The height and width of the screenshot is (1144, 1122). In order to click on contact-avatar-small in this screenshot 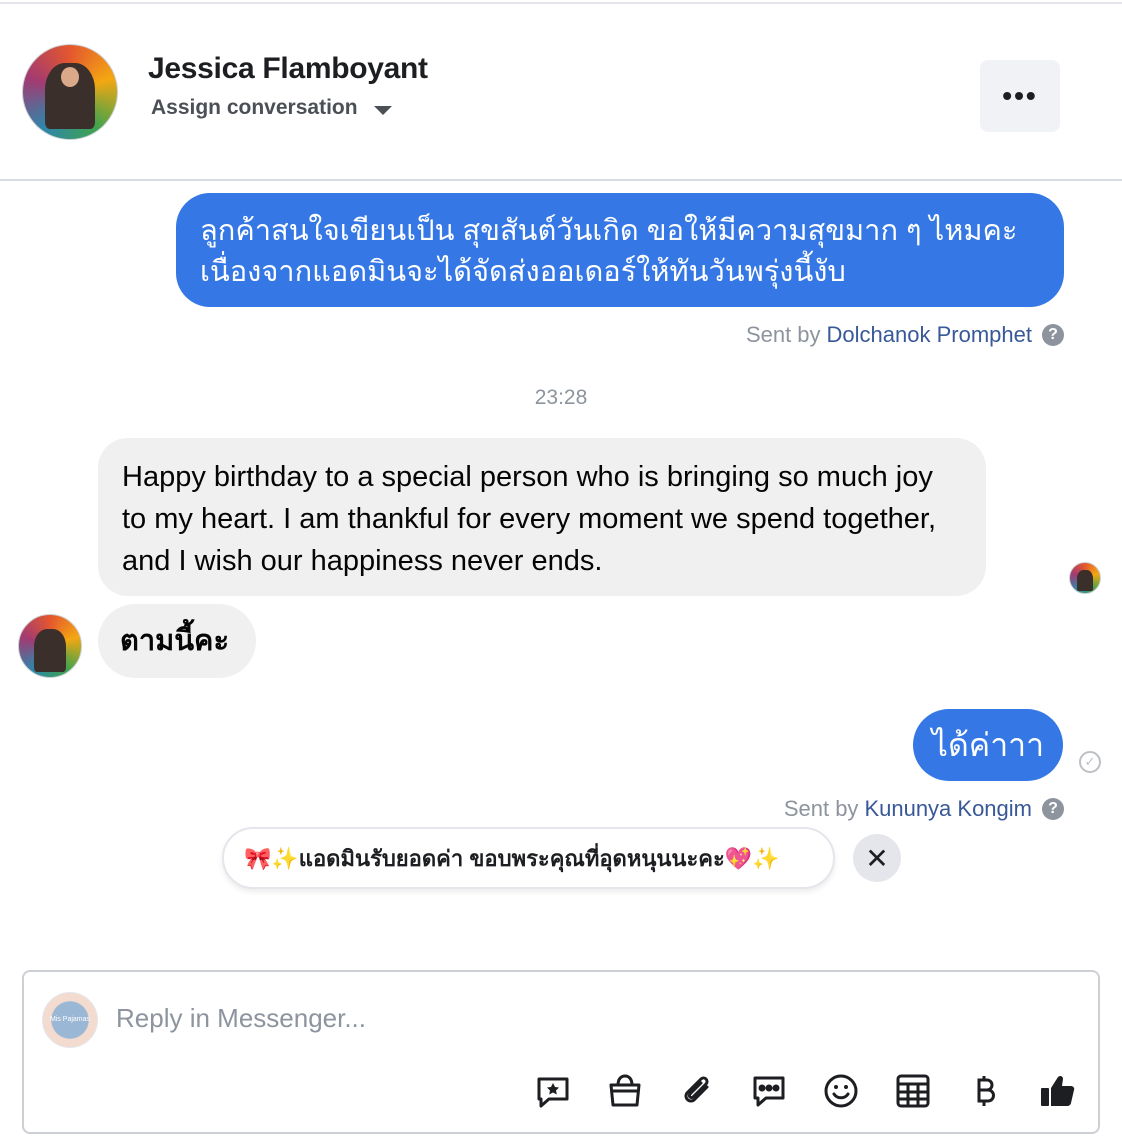, I will do `click(50, 646)`.